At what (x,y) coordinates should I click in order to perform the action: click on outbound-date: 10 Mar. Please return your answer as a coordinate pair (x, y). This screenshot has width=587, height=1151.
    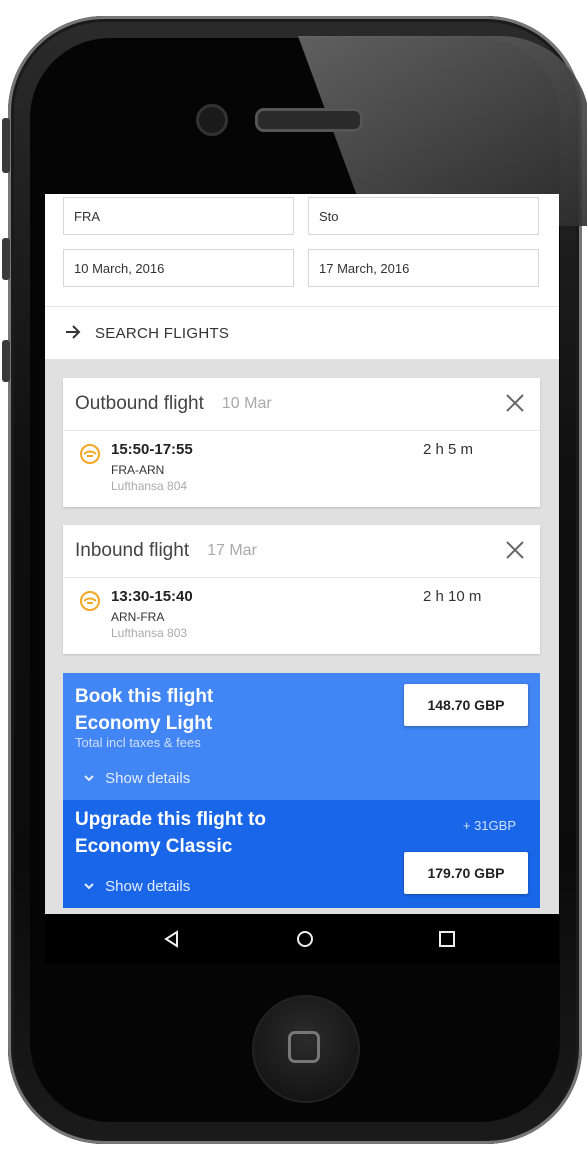
    Looking at the image, I should click on (246, 403).